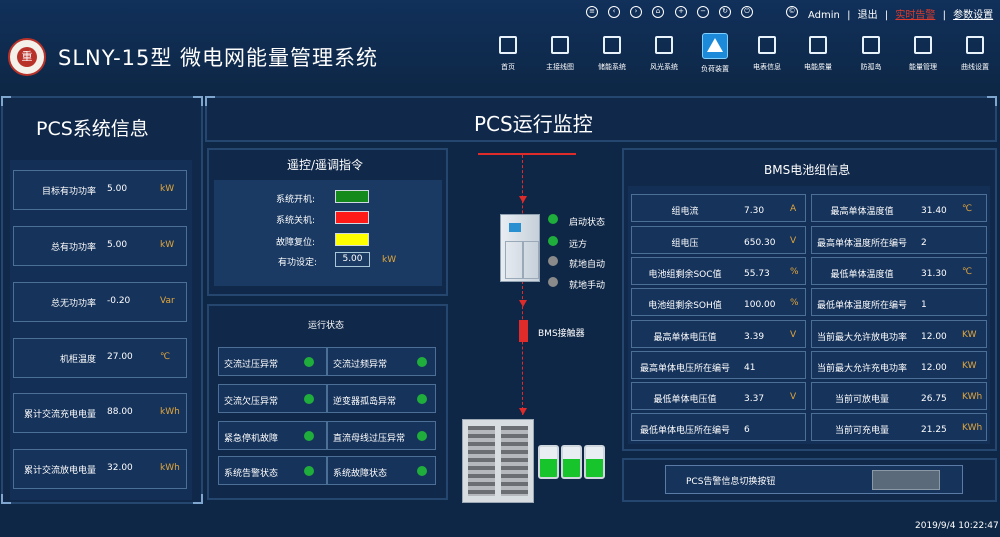 The image size is (1000, 537). I want to click on pcs-info-value: 88.00, so click(120, 412).